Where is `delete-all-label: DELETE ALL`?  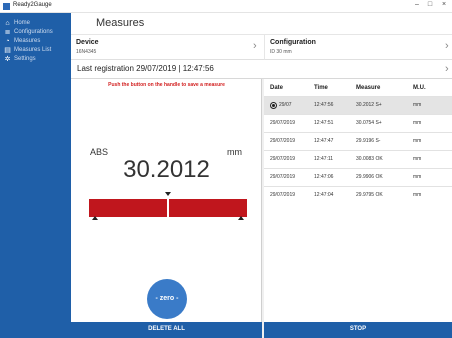
delete-all-label: DELETE ALL is located at coordinates (166, 329).